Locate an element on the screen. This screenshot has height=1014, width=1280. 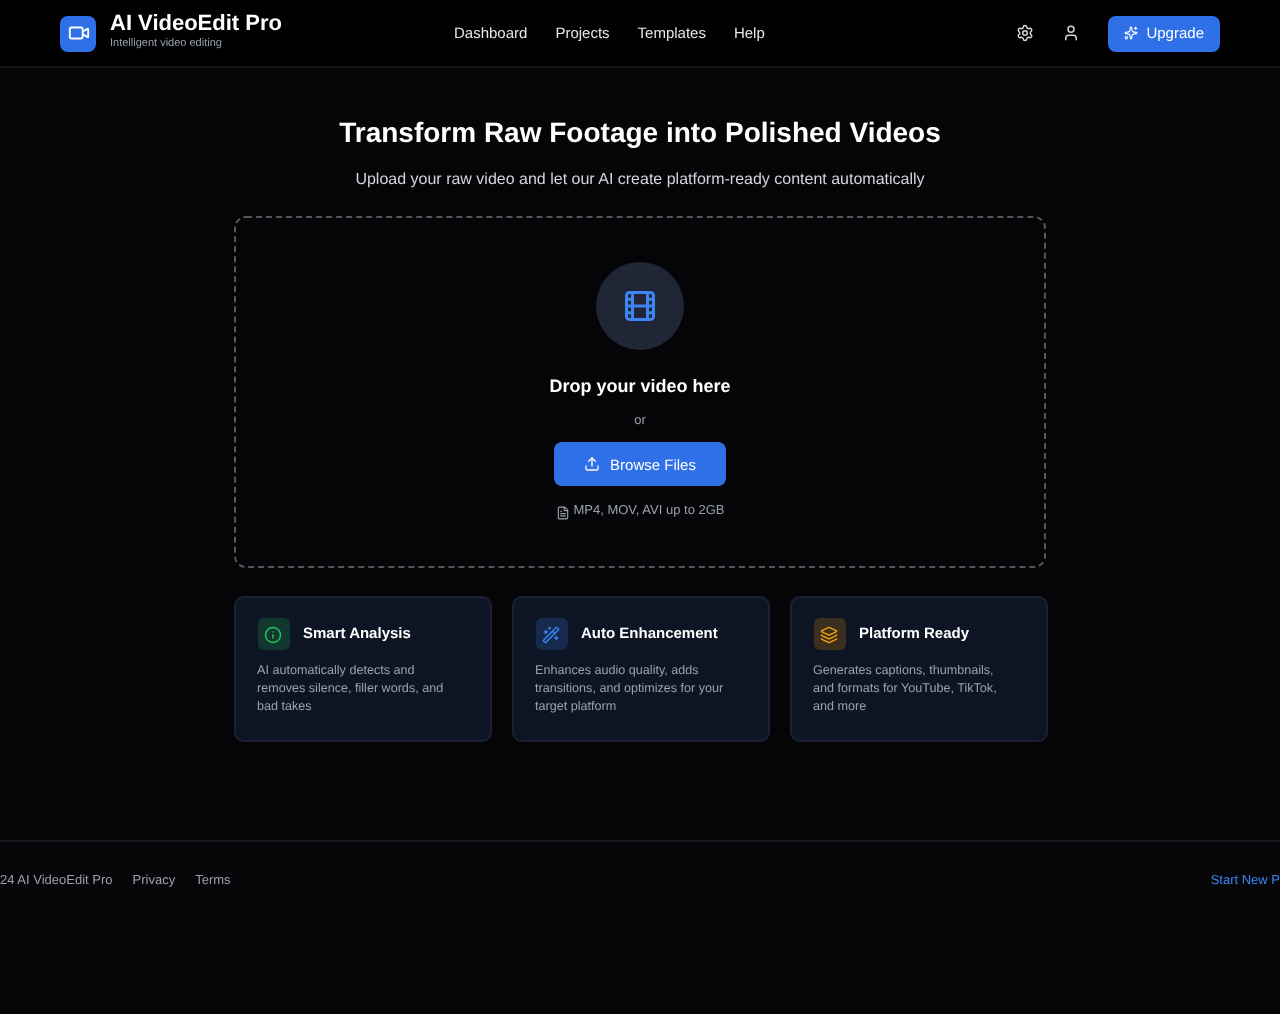
upload-icon is located at coordinates (592, 464).